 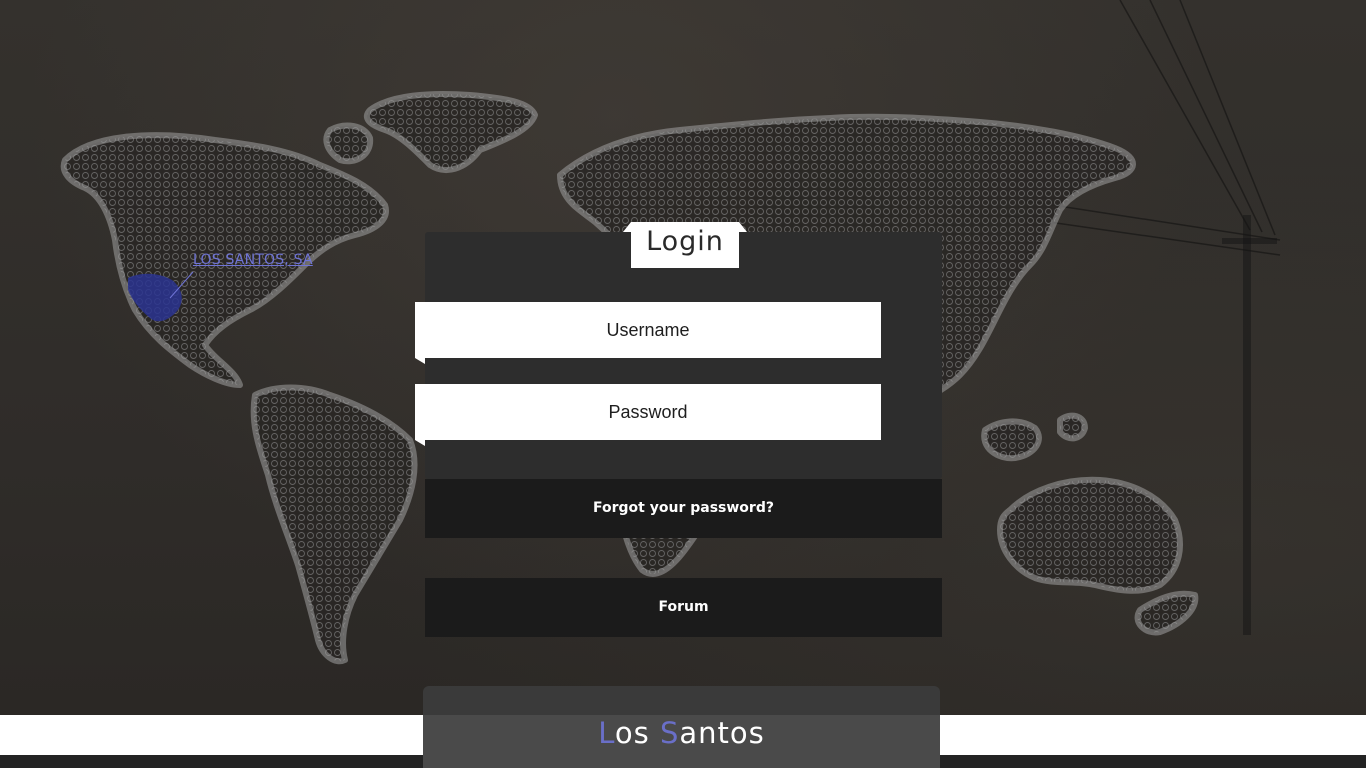 What do you see at coordinates (683, 508) in the screenshot?
I see `forgot-password-button: Forgot your password?` at bounding box center [683, 508].